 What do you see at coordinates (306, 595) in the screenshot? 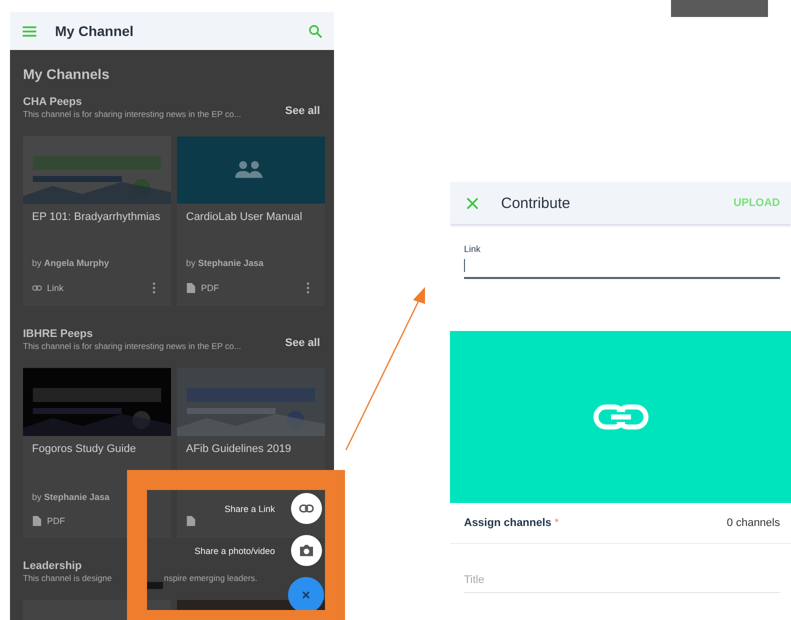
I see `close-icon` at bounding box center [306, 595].